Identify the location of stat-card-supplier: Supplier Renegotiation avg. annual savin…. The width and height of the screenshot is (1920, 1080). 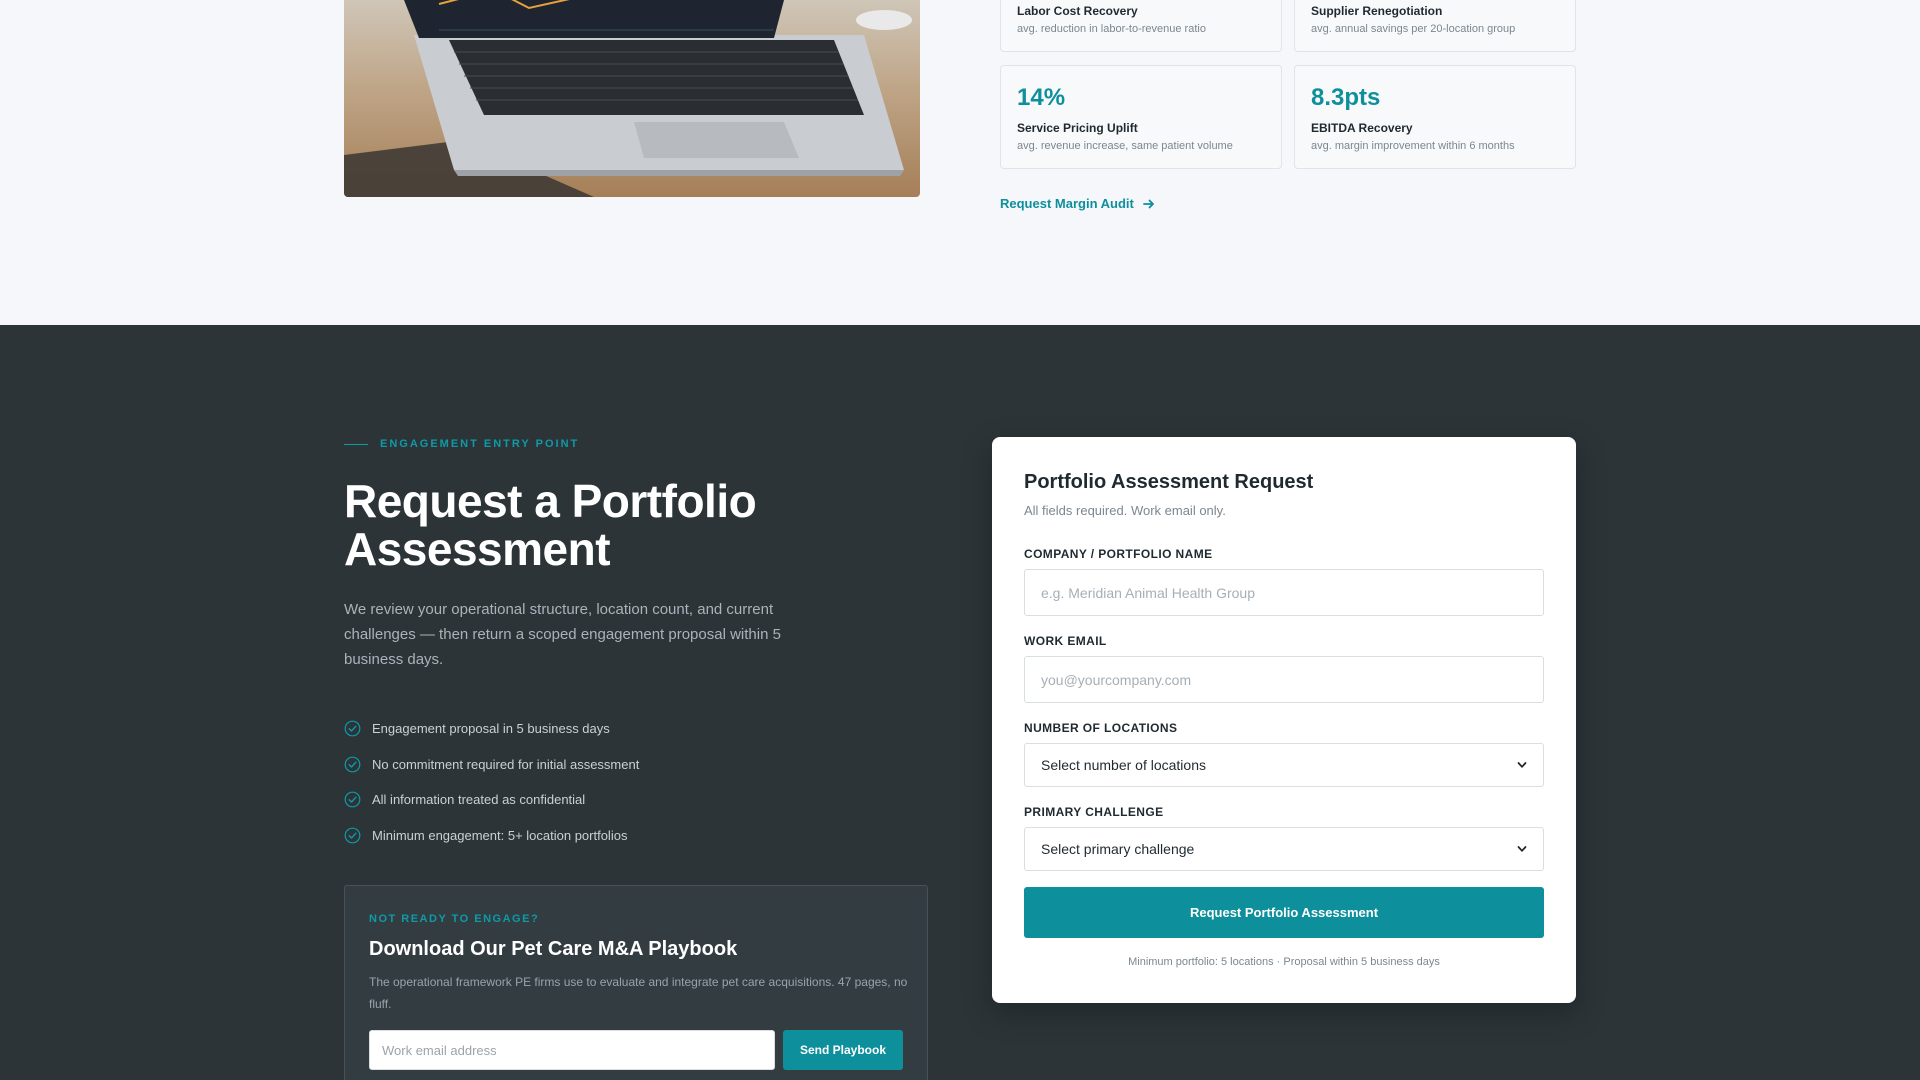
(1435, 26).